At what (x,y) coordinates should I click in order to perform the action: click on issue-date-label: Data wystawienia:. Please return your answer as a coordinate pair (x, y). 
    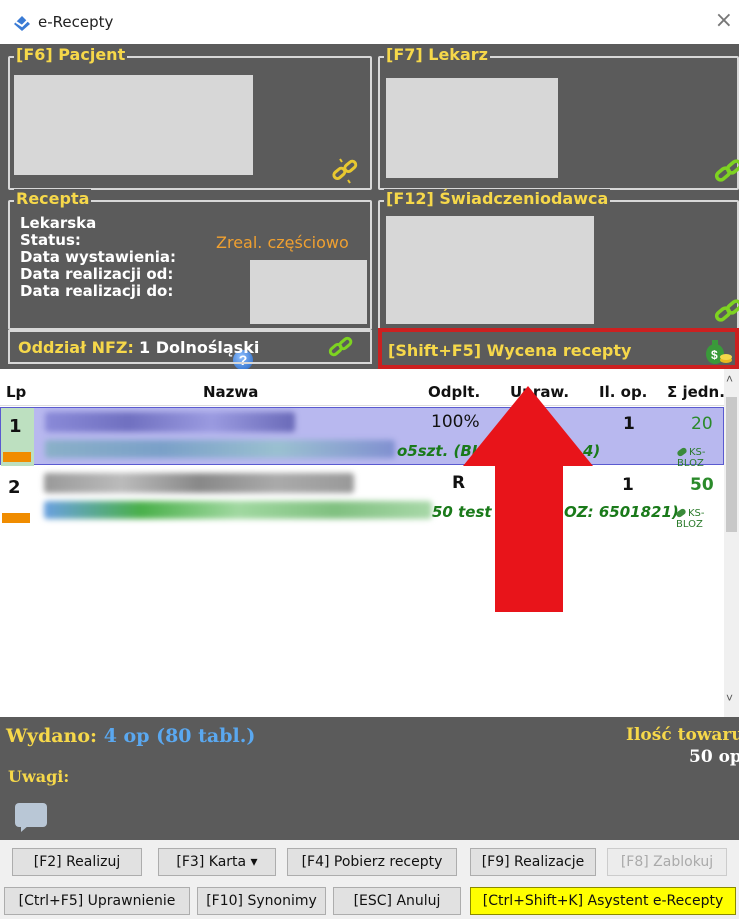
    Looking at the image, I should click on (98, 257).